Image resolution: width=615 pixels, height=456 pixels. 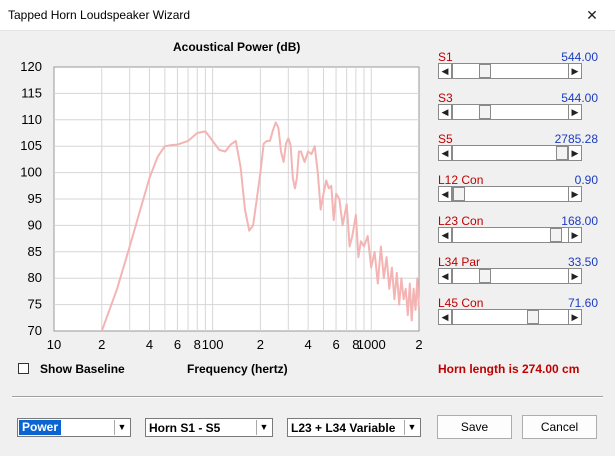 What do you see at coordinates (461, 303) in the screenshot?
I see `slider-label: L45 Con` at bounding box center [461, 303].